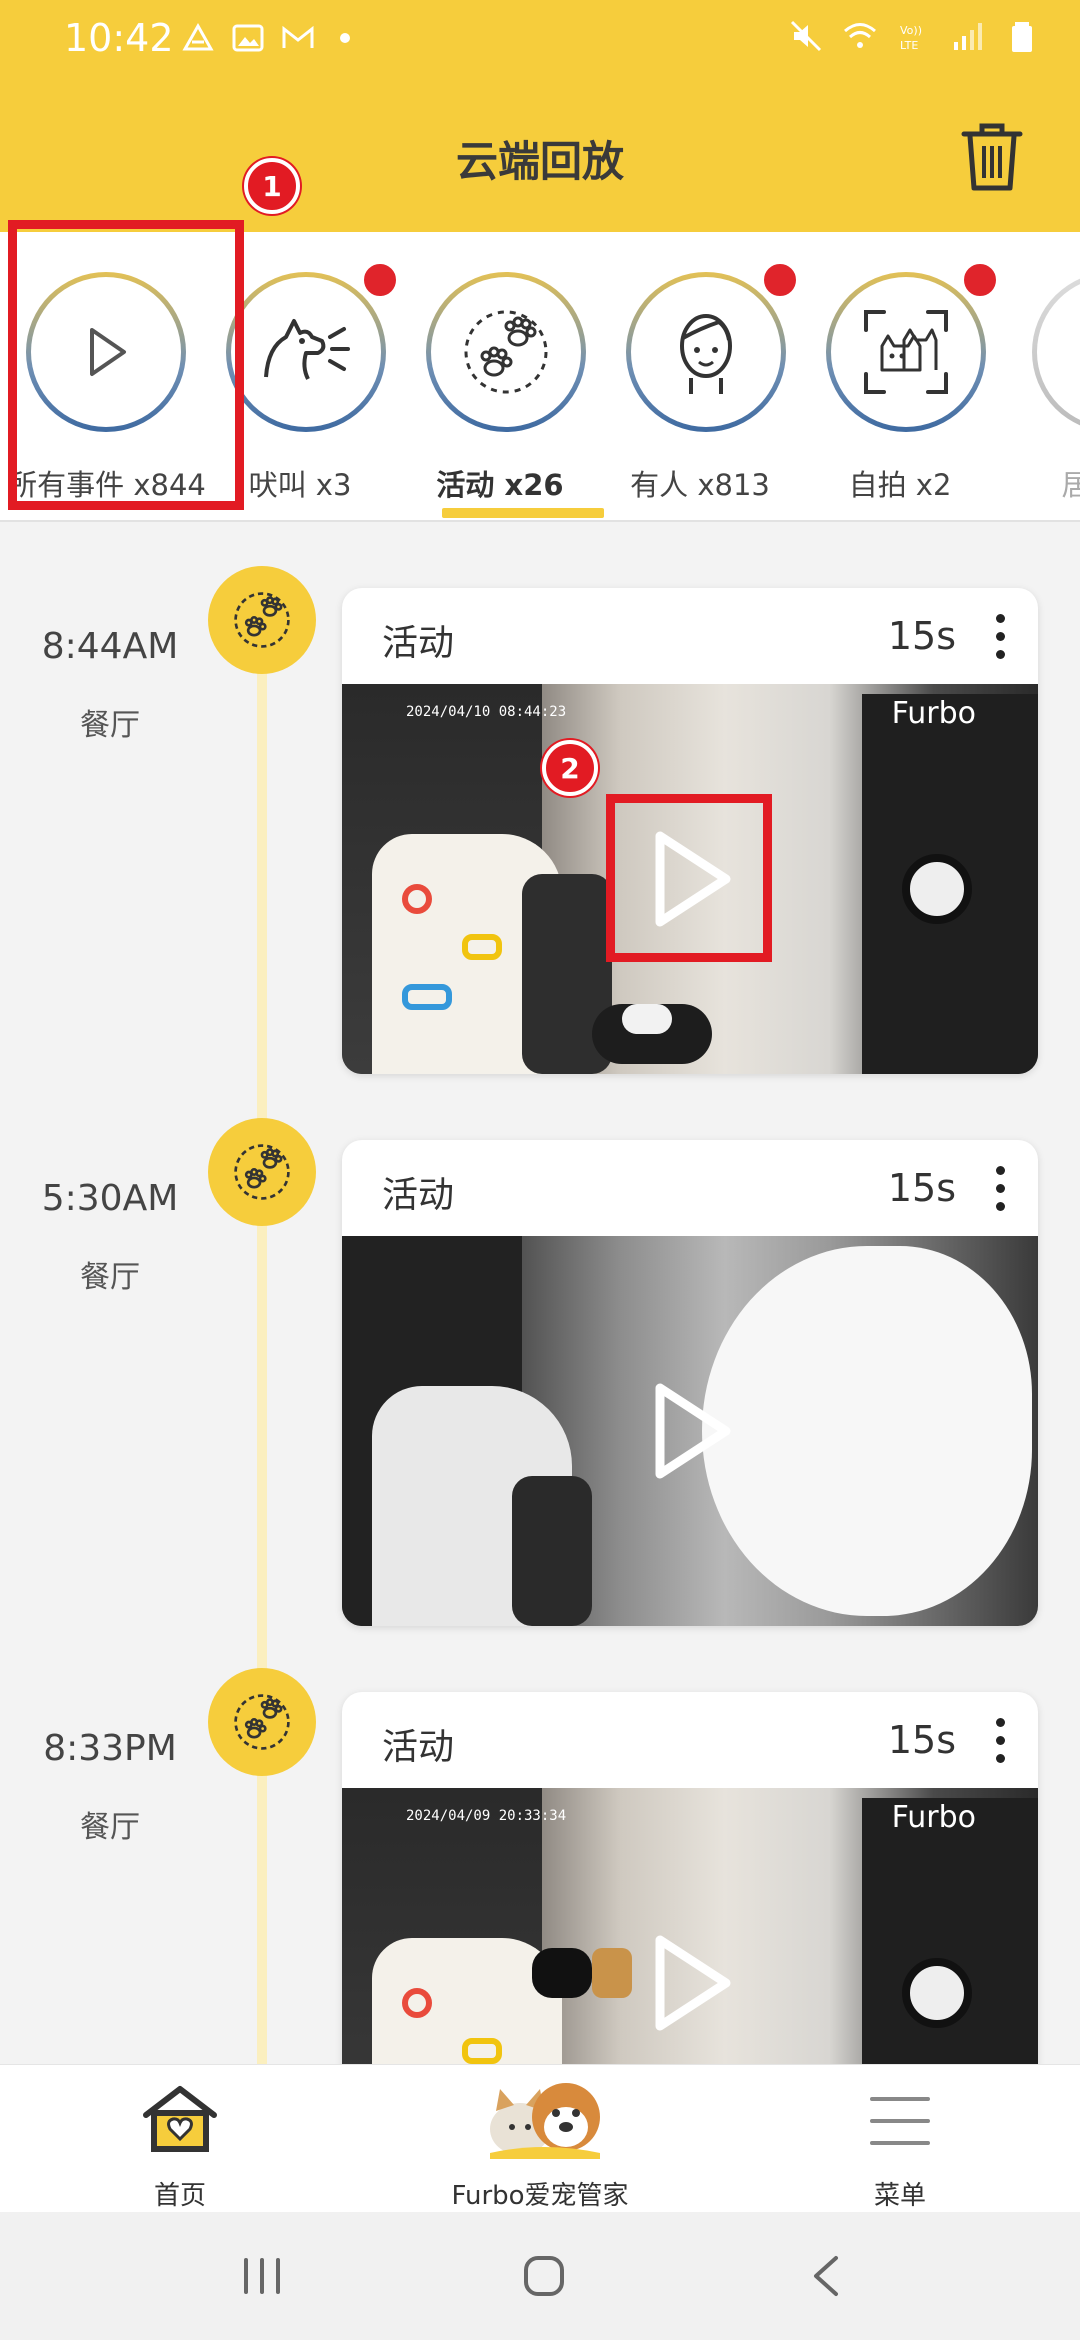 The height and width of the screenshot is (2340, 1080). I want to click on nav-label: Furbo爱宠管家, so click(540, 2196).